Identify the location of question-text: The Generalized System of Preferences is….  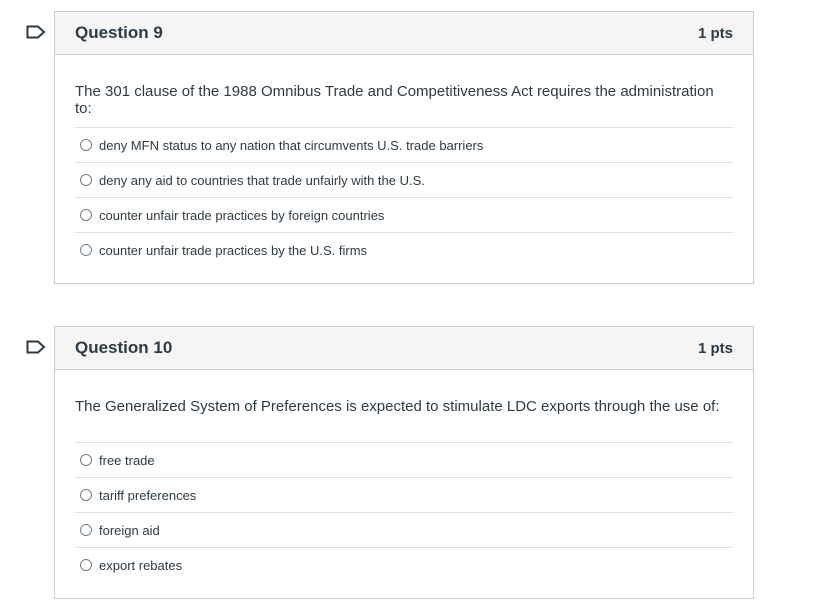
(397, 406).